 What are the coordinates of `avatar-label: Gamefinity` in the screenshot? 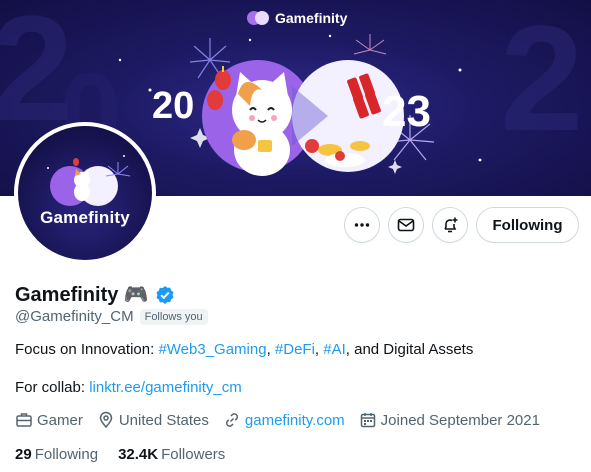 It's located at (85, 217).